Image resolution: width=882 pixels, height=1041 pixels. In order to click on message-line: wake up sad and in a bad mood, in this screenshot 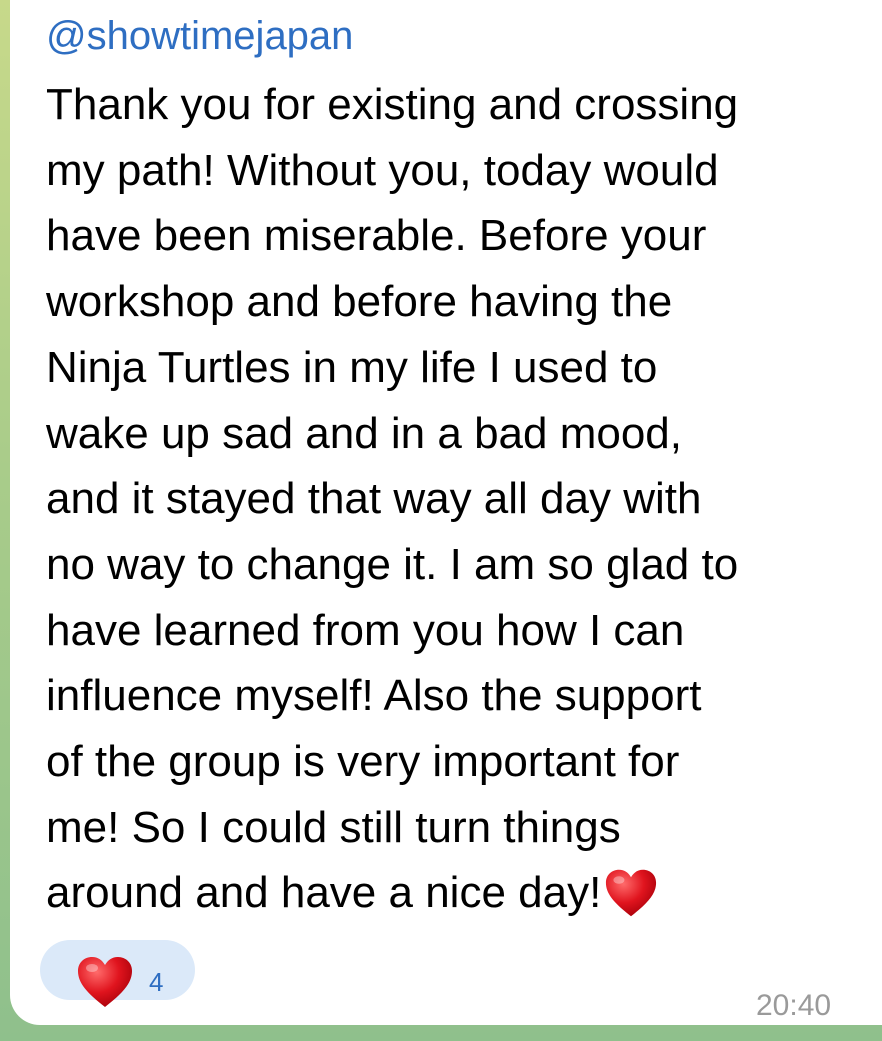, I will do `click(364, 433)`.